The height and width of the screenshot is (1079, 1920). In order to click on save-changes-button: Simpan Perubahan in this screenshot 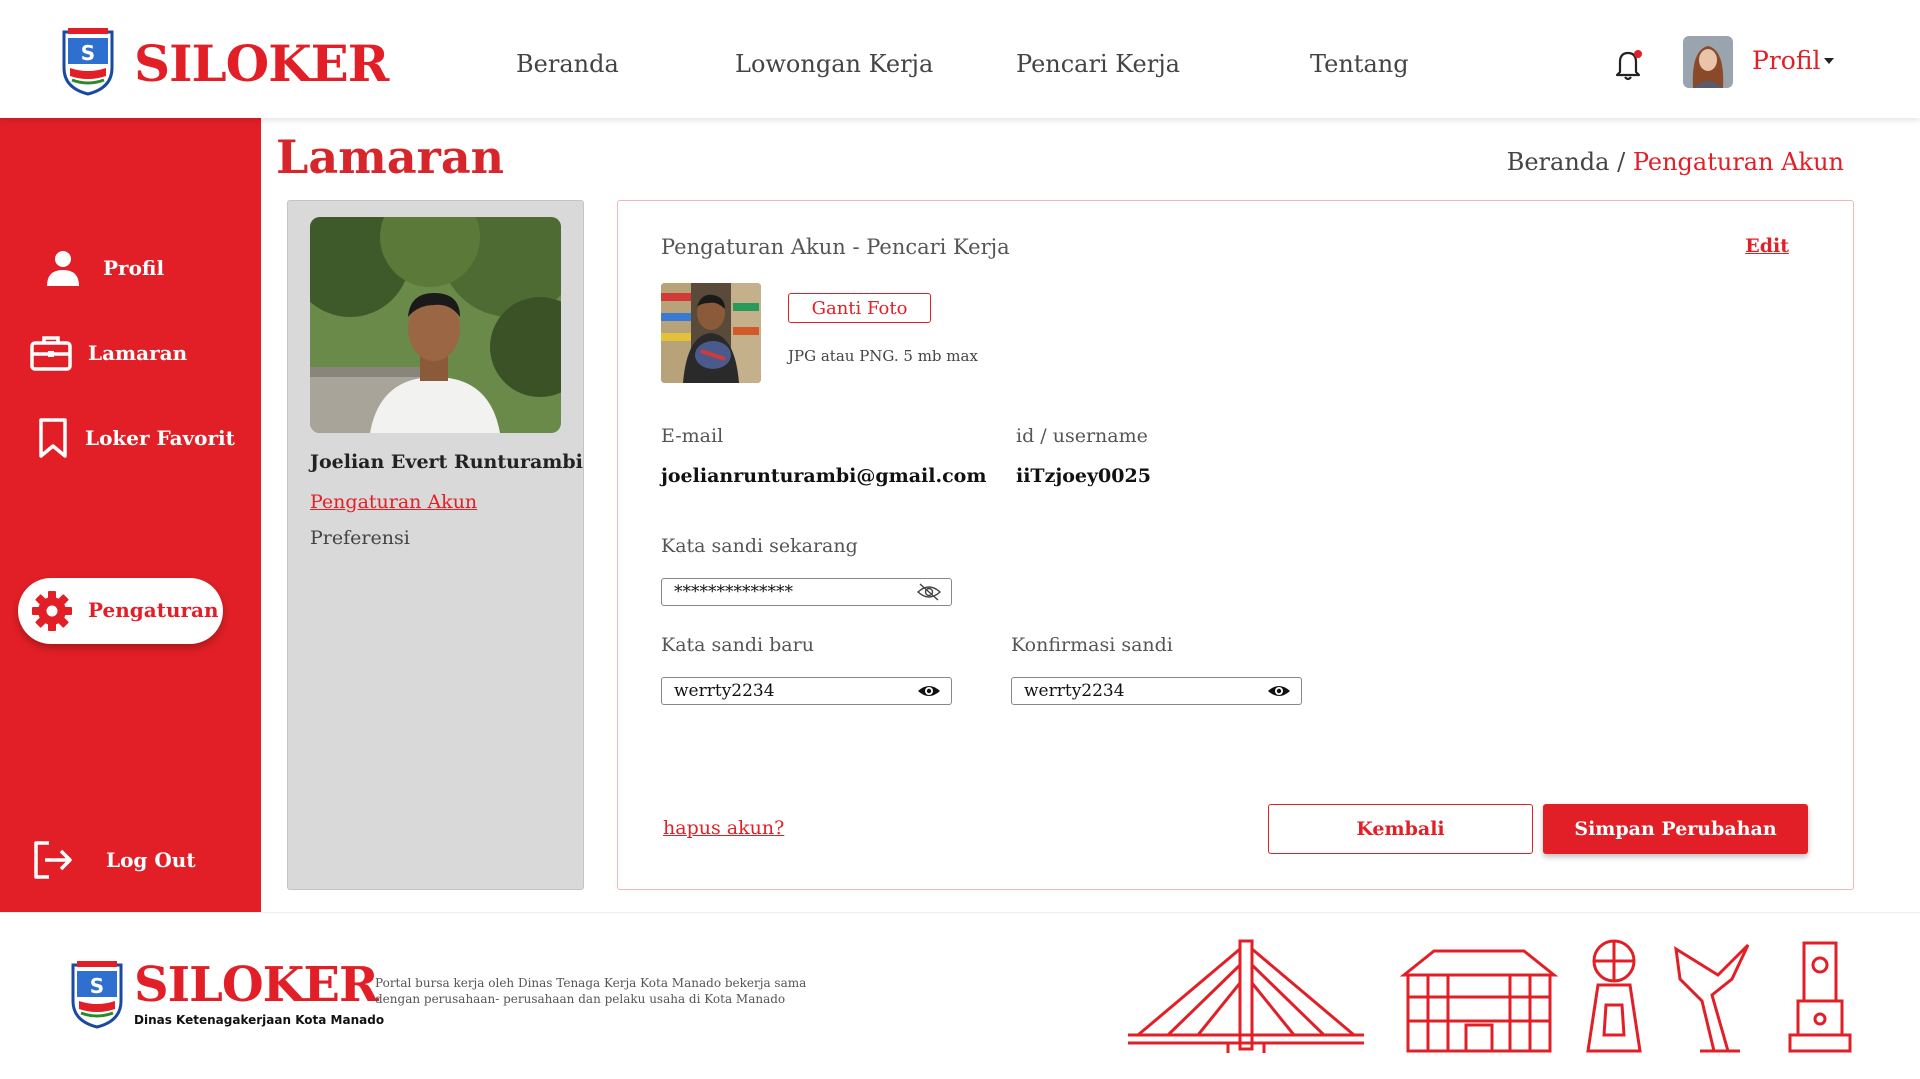, I will do `click(1675, 829)`.